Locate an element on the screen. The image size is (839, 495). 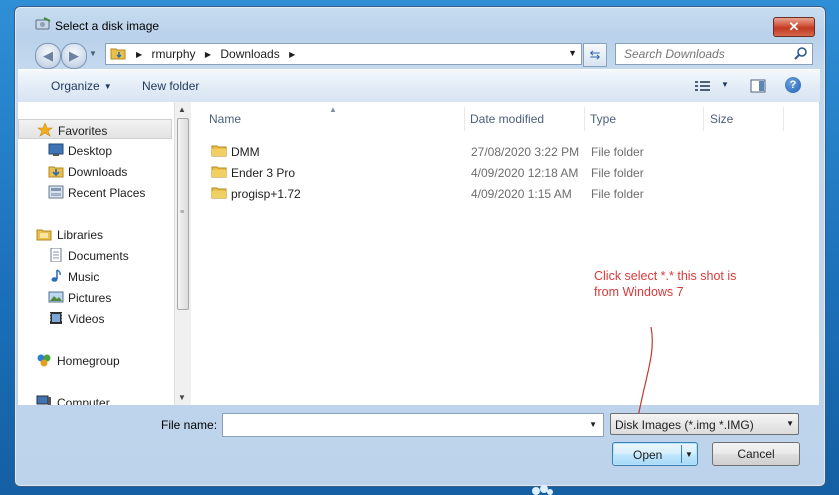
help-icon: ? is located at coordinates (793, 85).